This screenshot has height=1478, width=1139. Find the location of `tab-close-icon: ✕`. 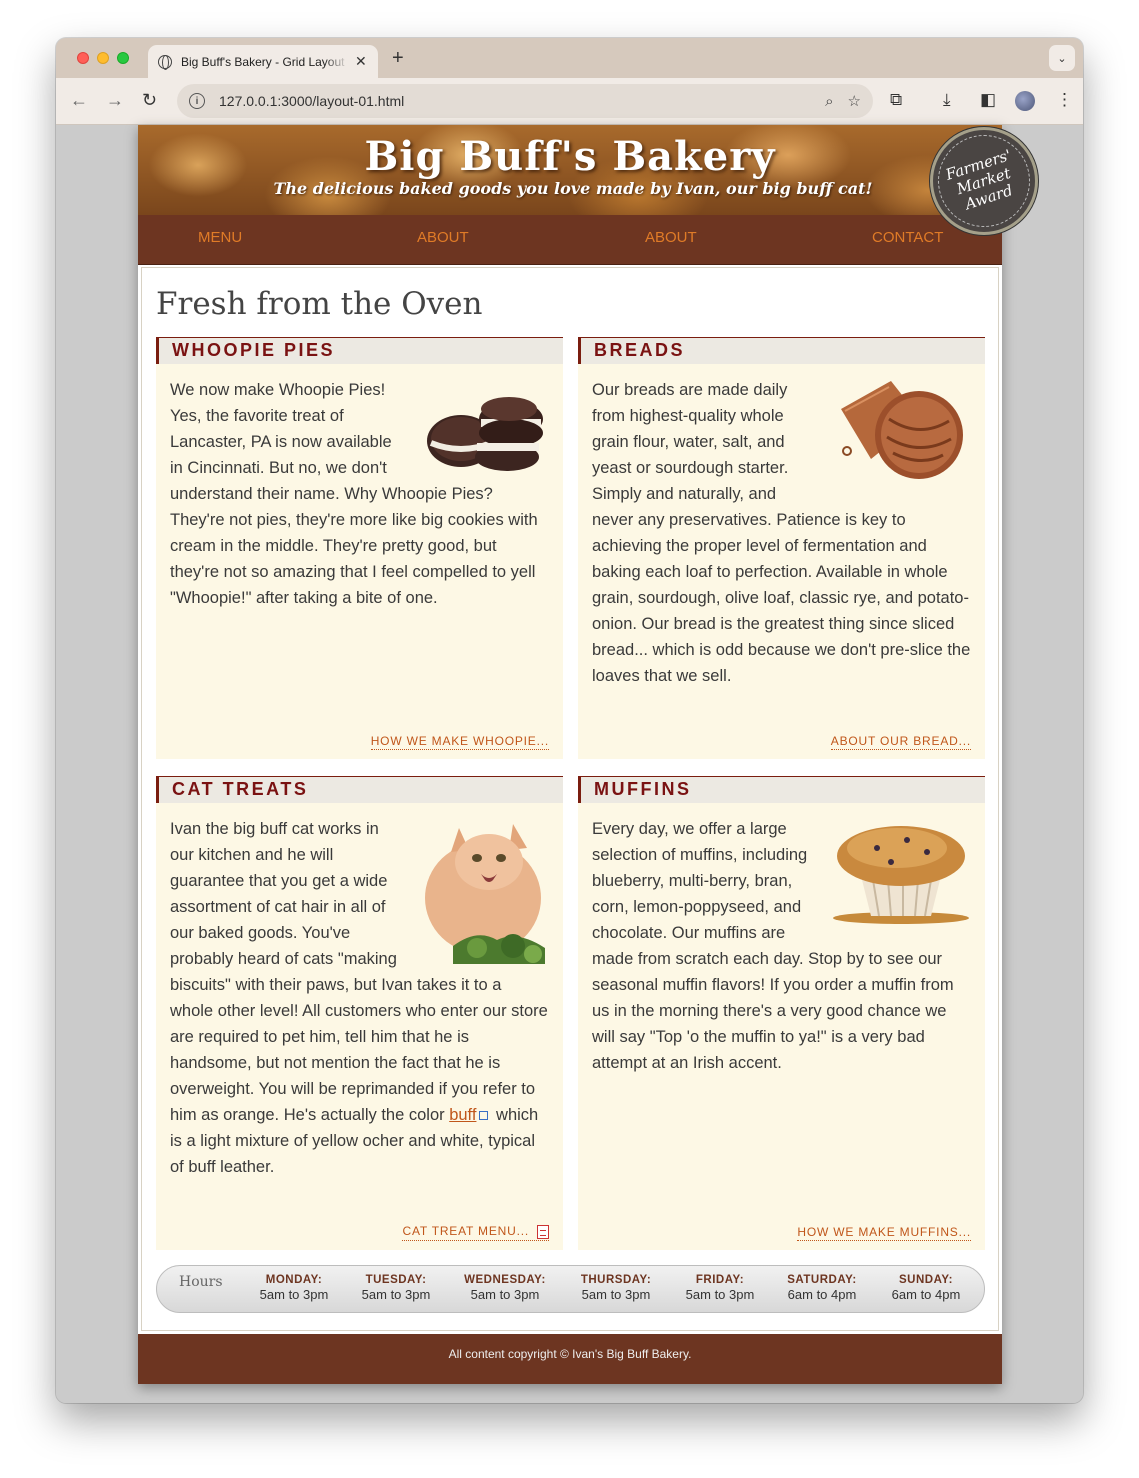

tab-close-icon: ✕ is located at coordinates (361, 61).